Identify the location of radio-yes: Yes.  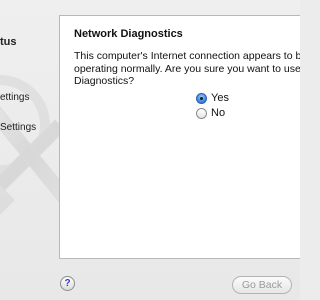
(212, 98).